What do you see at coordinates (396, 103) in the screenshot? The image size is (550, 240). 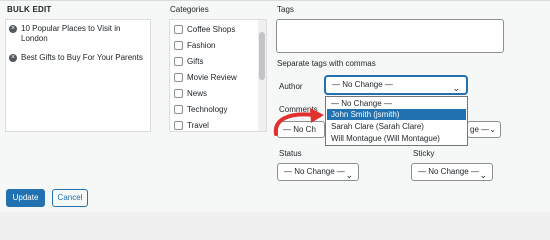 I see `author-option: — No Change —` at bounding box center [396, 103].